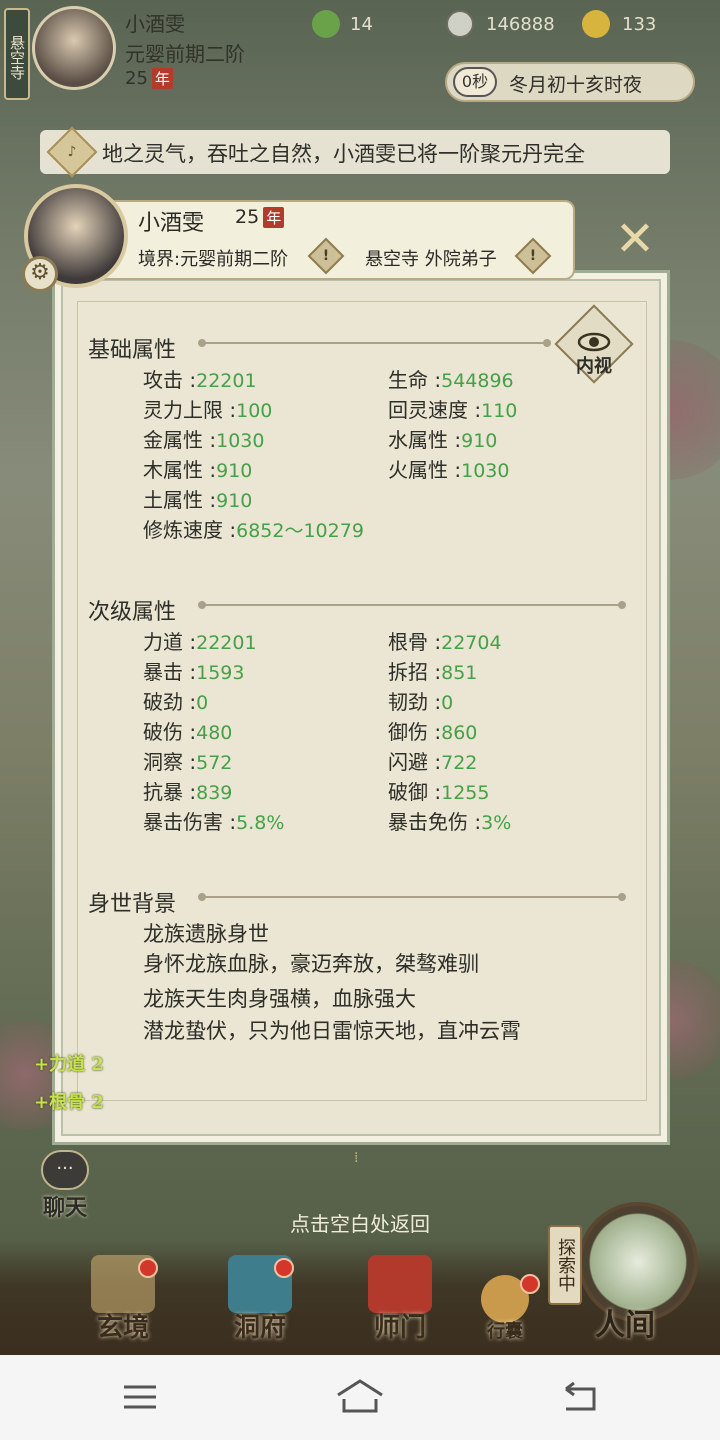 This screenshot has height=1440, width=720. I want to click on home-icon, so click(360, 1397).